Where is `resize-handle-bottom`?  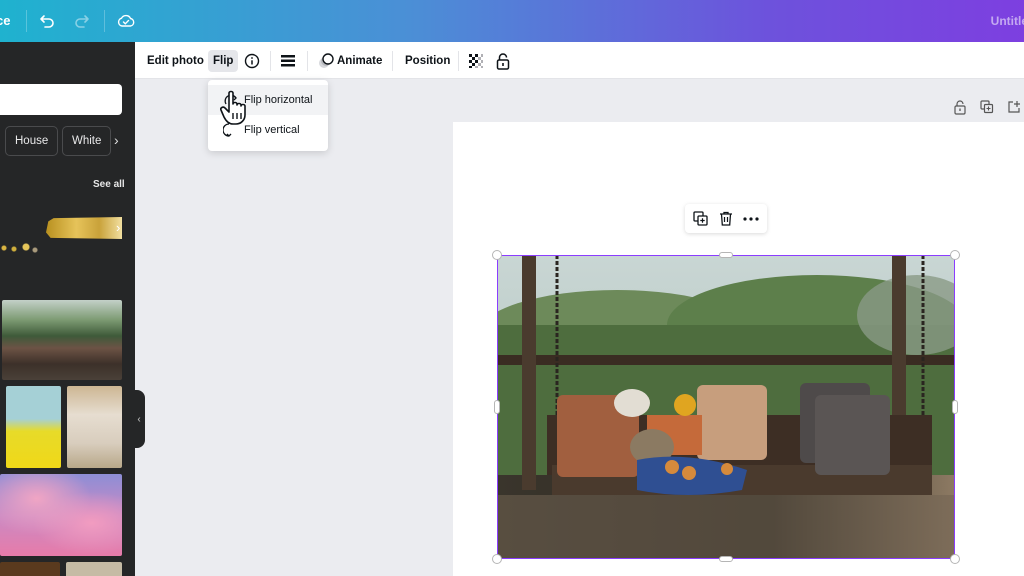 resize-handle-bottom is located at coordinates (726, 559).